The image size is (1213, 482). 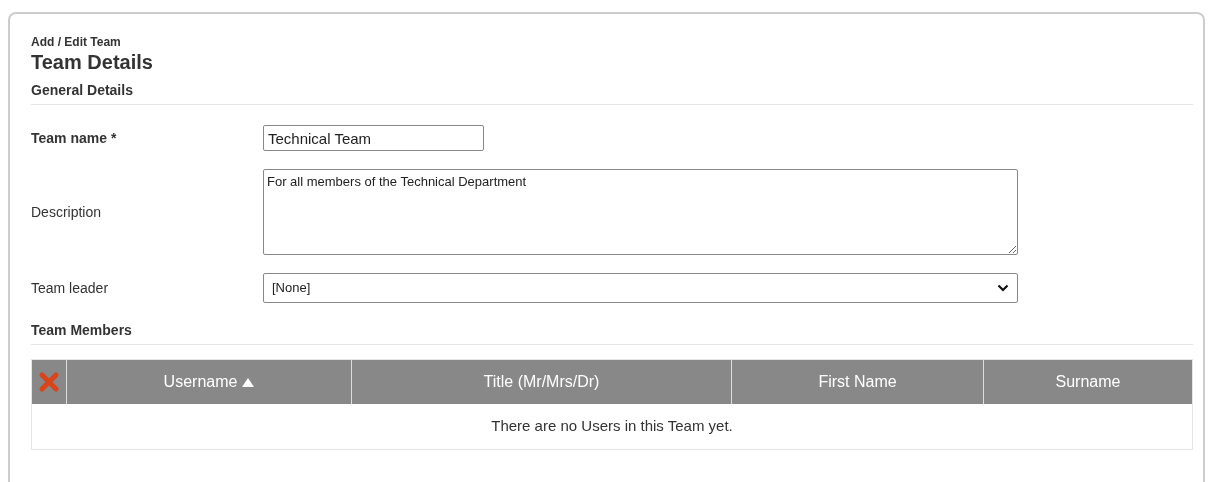 What do you see at coordinates (70, 288) in the screenshot?
I see `field-label: Team leader` at bounding box center [70, 288].